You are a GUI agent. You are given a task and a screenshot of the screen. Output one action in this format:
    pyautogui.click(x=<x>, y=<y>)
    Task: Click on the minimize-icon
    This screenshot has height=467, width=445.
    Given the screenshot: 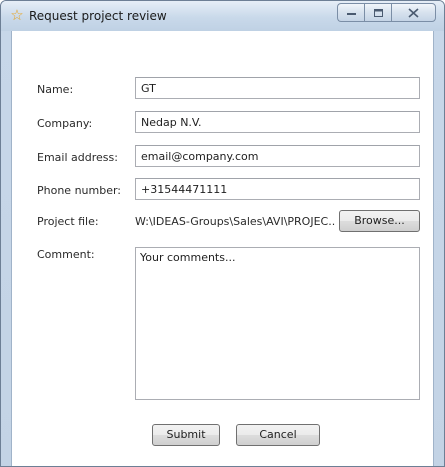 What is the action you would take?
    pyautogui.click(x=351, y=14)
    